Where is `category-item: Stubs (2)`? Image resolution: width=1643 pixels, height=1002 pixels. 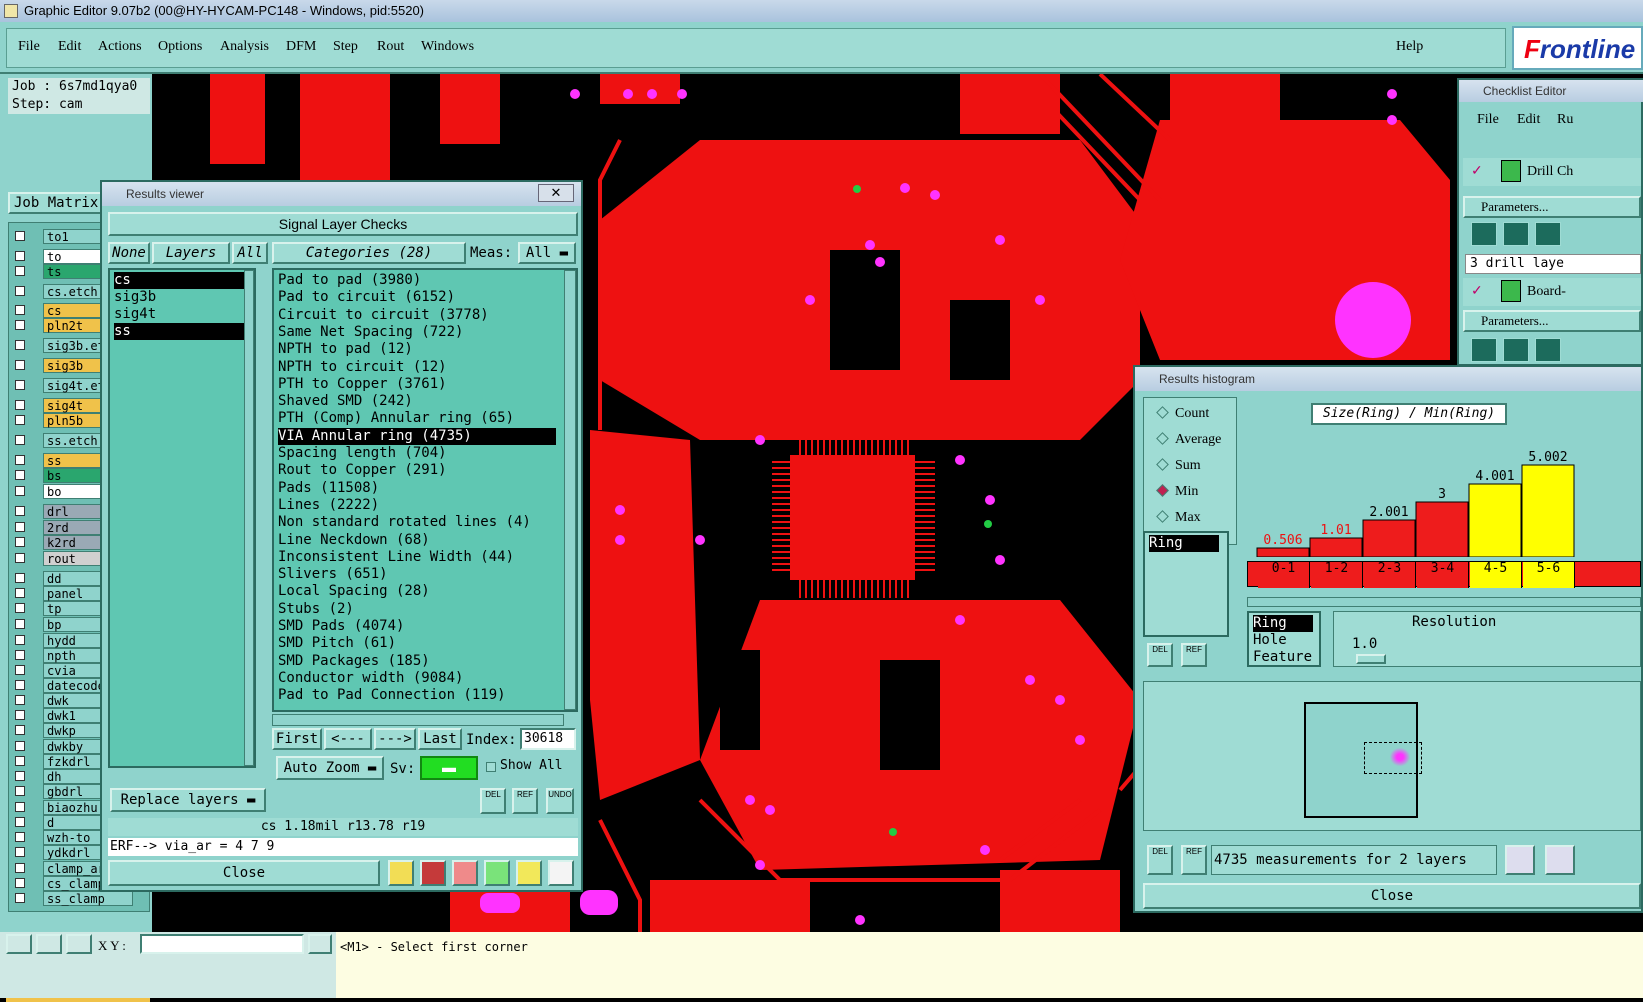 category-item: Stubs (2) is located at coordinates (316, 609).